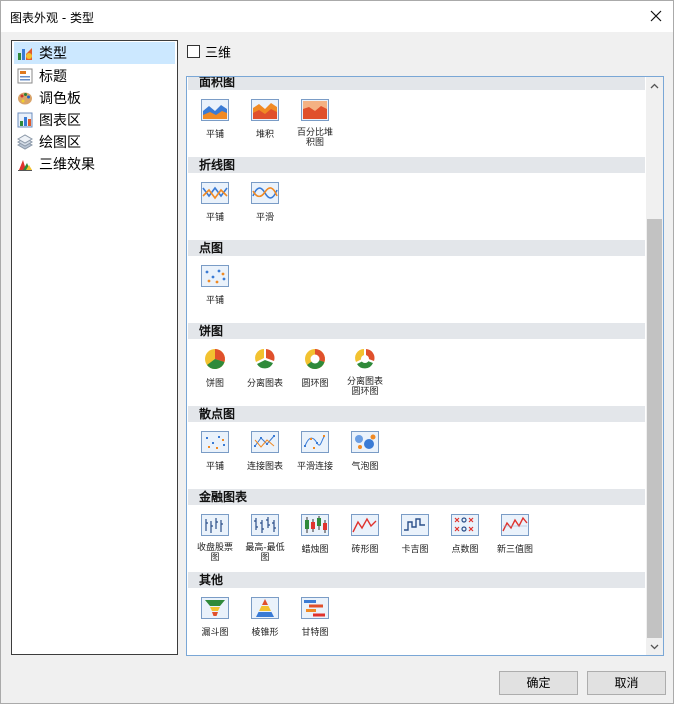 The height and width of the screenshot is (704, 674). What do you see at coordinates (215, 442) in the screenshot?
I see `scatter-chart-icon` at bounding box center [215, 442].